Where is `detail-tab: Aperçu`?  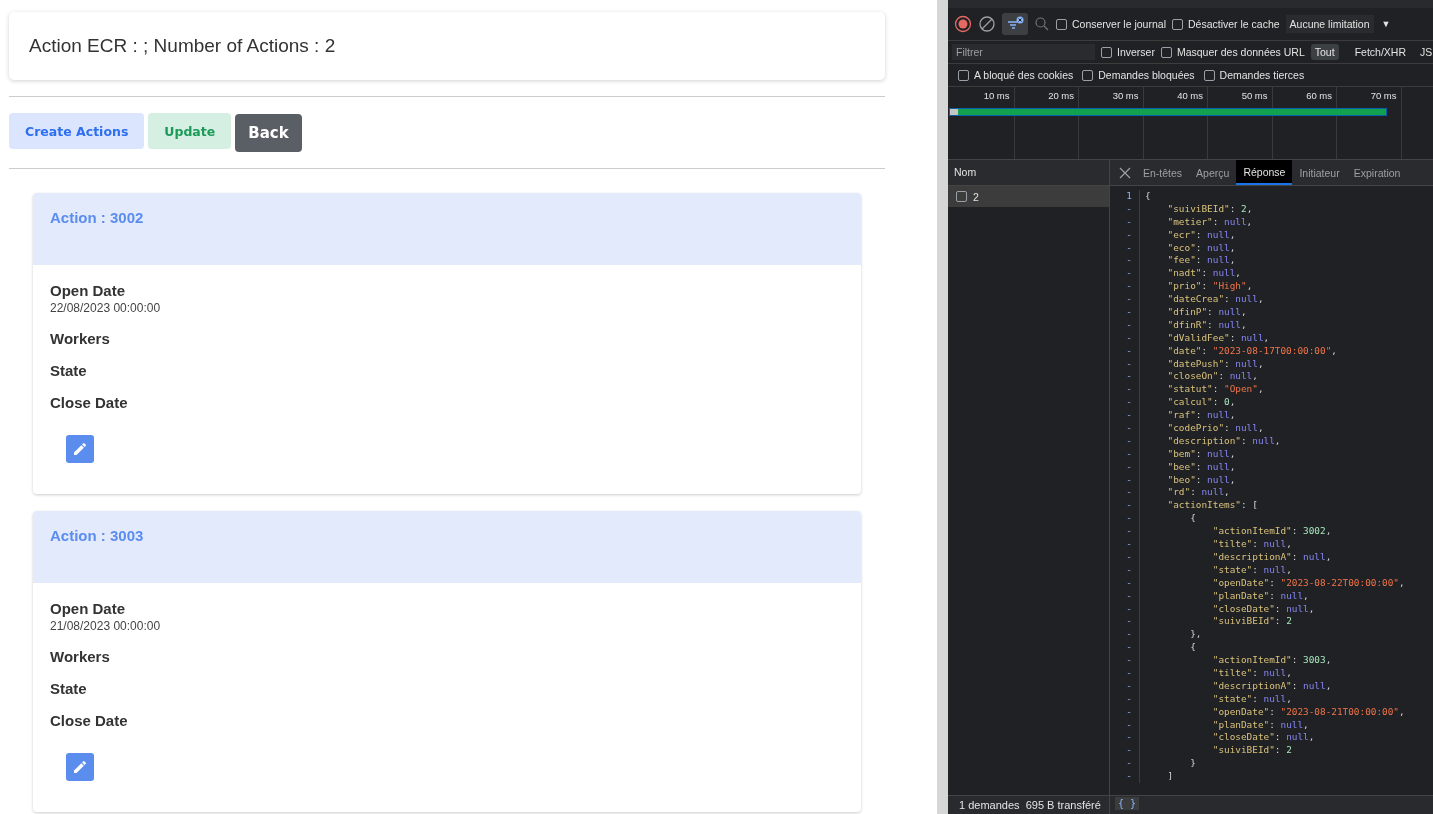 detail-tab: Aperçu is located at coordinates (1213, 172).